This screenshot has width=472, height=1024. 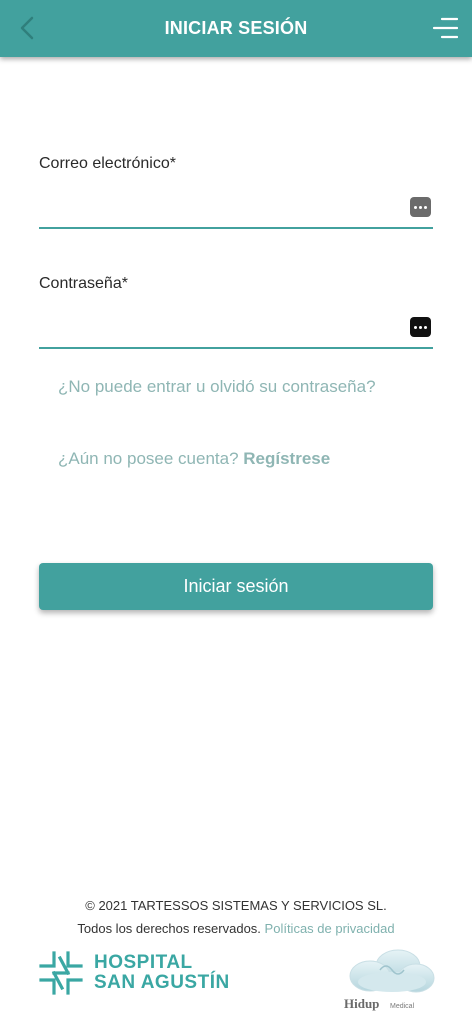 I want to click on hidup-medical-logo: Hidup Medical, so click(x=389, y=980).